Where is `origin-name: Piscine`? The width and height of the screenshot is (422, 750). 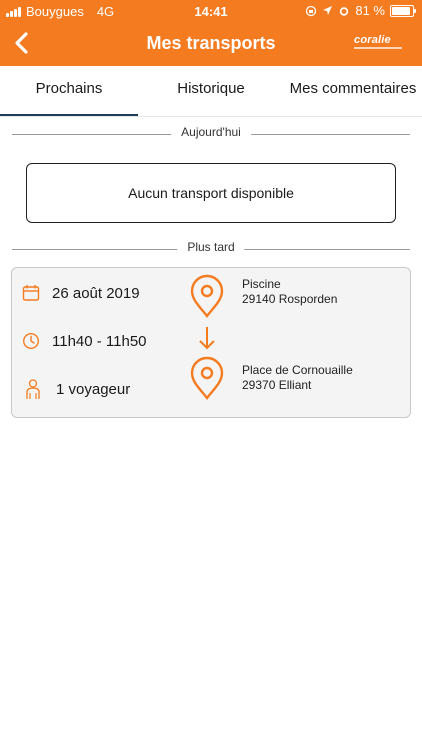 origin-name: Piscine is located at coordinates (261, 284).